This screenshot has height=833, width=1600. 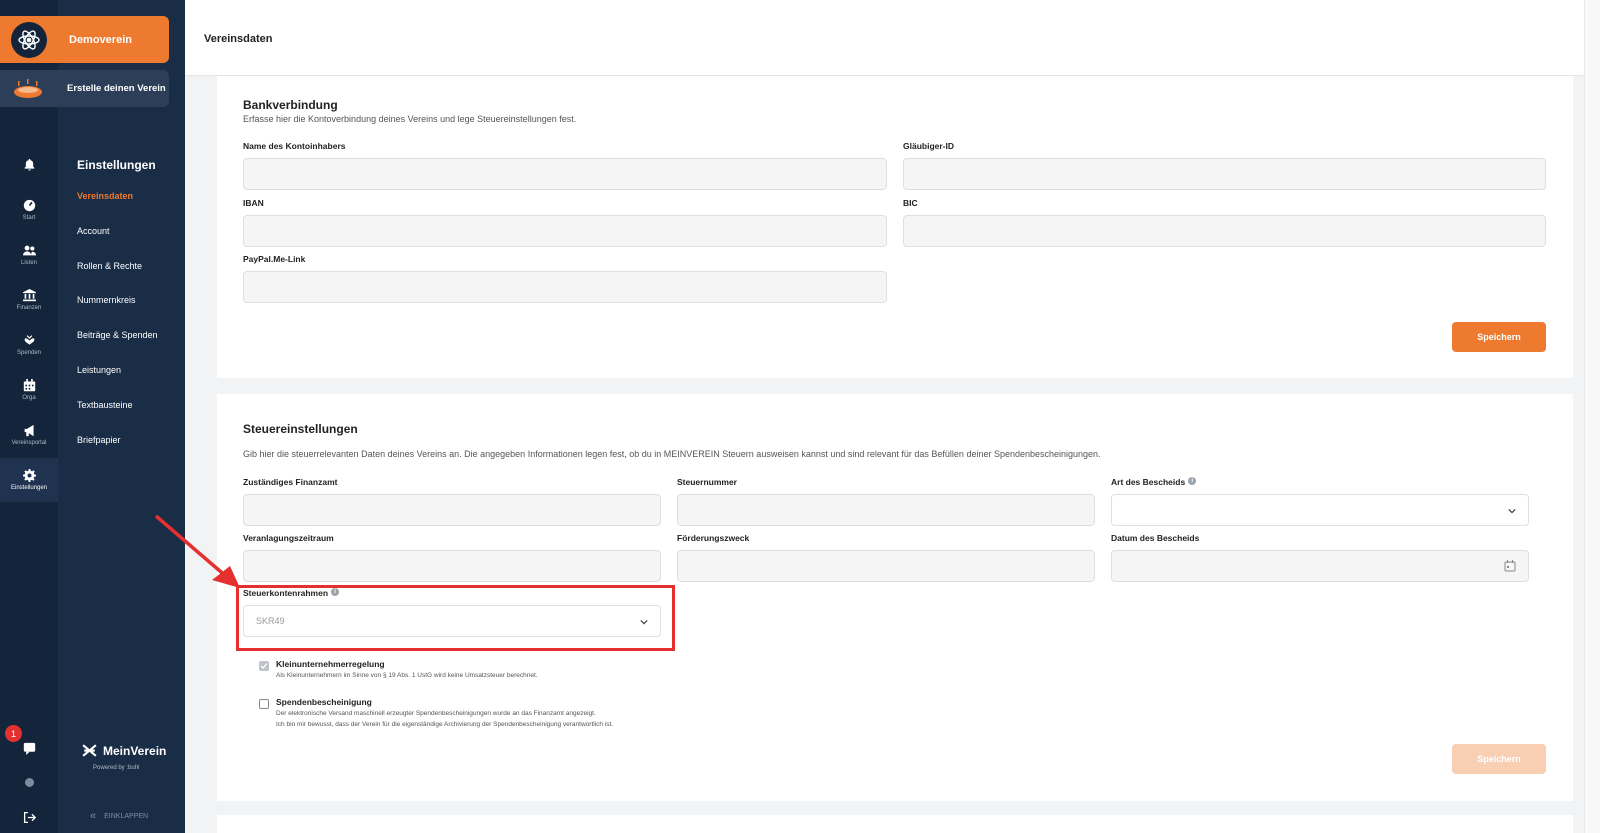 What do you see at coordinates (713, 538) in the screenshot?
I see `purpose-label: Förderungszweck` at bounding box center [713, 538].